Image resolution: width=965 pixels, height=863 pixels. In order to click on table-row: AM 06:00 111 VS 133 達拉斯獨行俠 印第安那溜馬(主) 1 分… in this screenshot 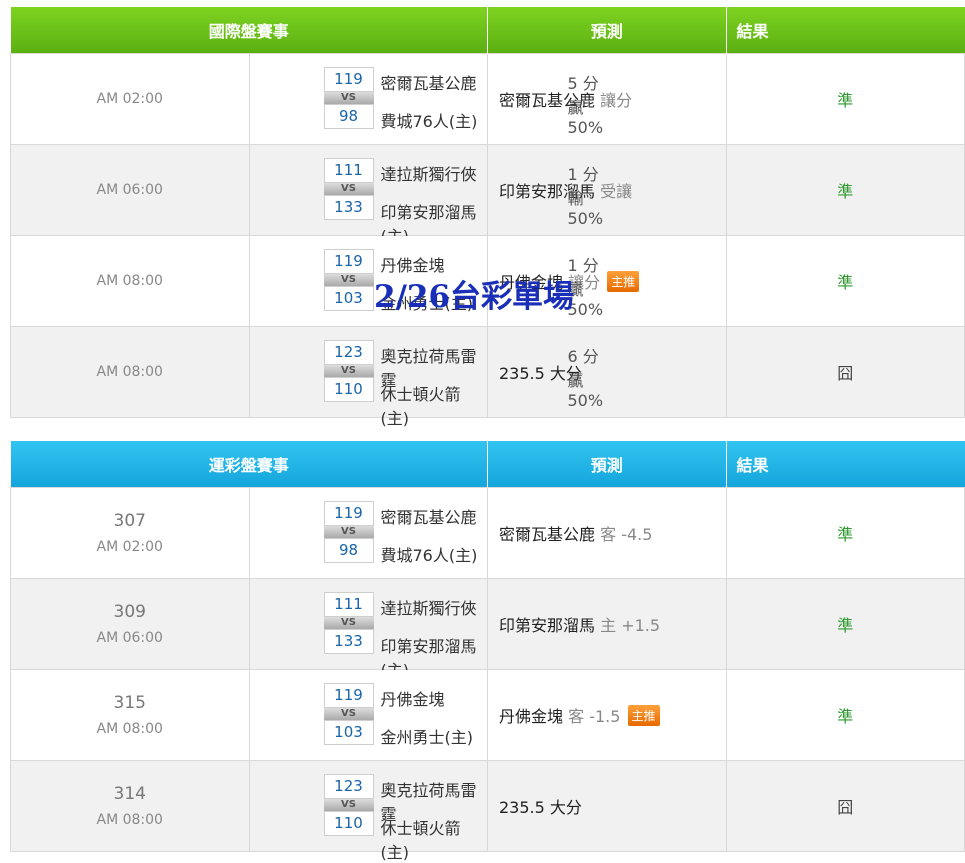, I will do `click(487, 194)`.